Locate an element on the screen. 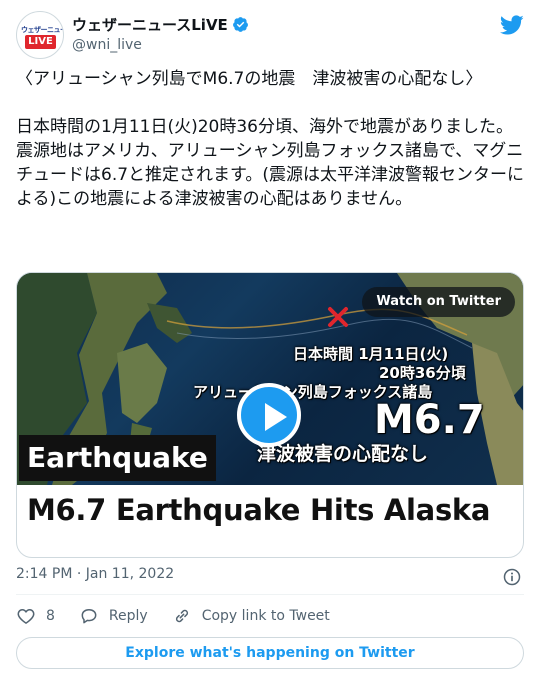 The image size is (540, 684). tweet-actions: 8 Reply Copy link to Tweet is located at coordinates (185, 616).